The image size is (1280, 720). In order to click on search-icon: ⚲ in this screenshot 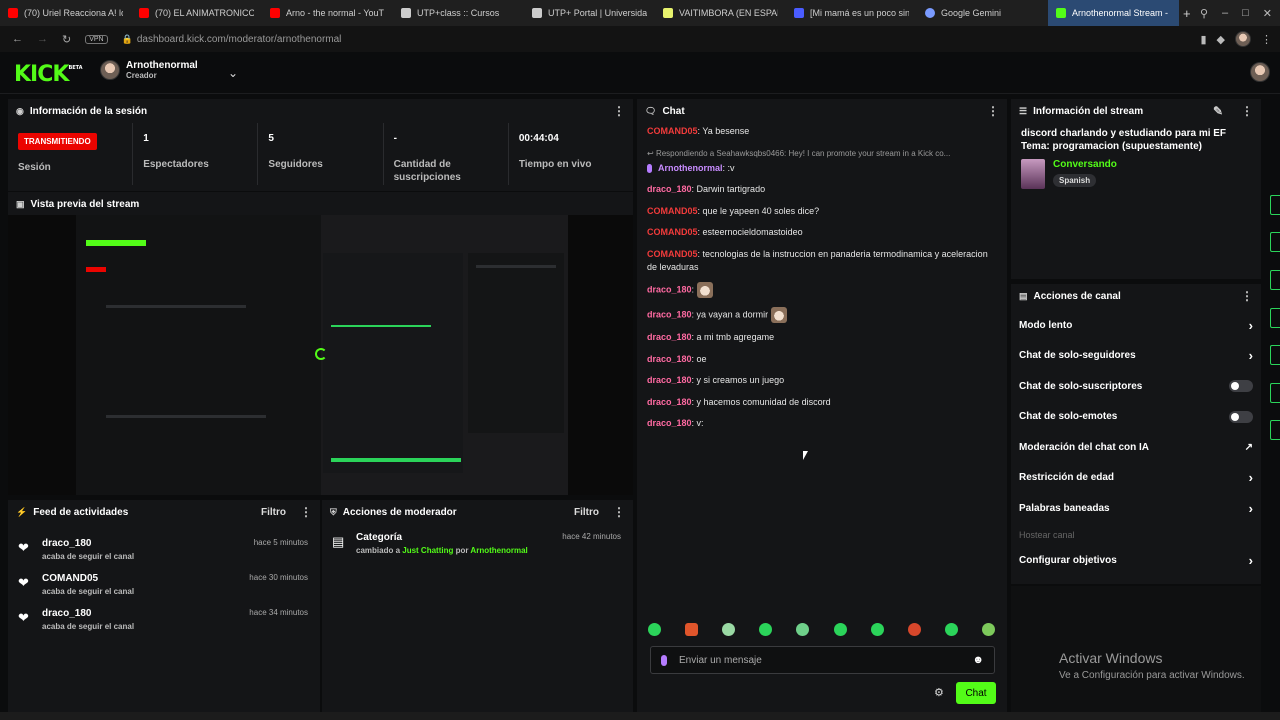, I will do `click(1204, 13)`.